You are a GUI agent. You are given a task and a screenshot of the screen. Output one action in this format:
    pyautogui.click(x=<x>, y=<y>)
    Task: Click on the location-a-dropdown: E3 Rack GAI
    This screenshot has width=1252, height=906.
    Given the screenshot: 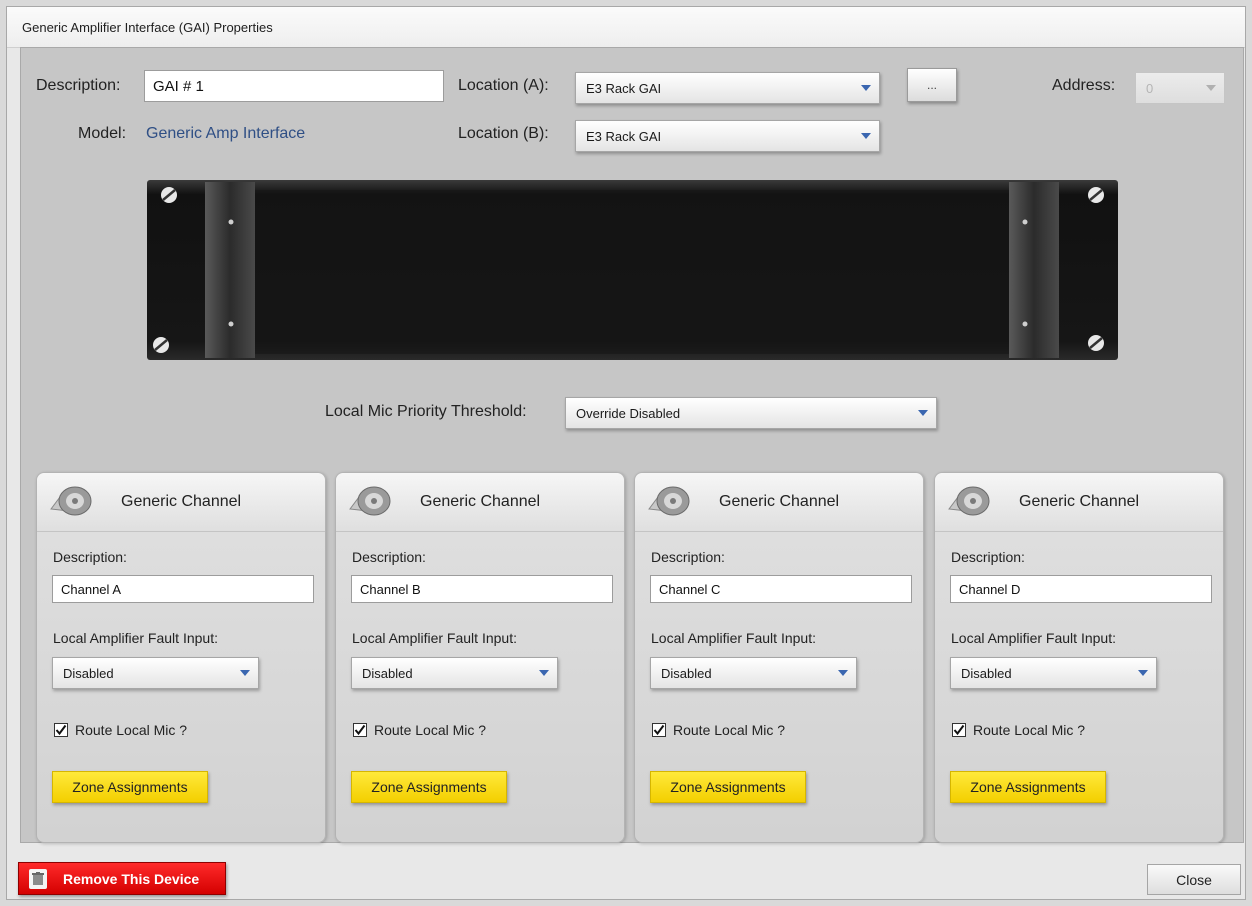 What is the action you would take?
    pyautogui.click(x=727, y=88)
    